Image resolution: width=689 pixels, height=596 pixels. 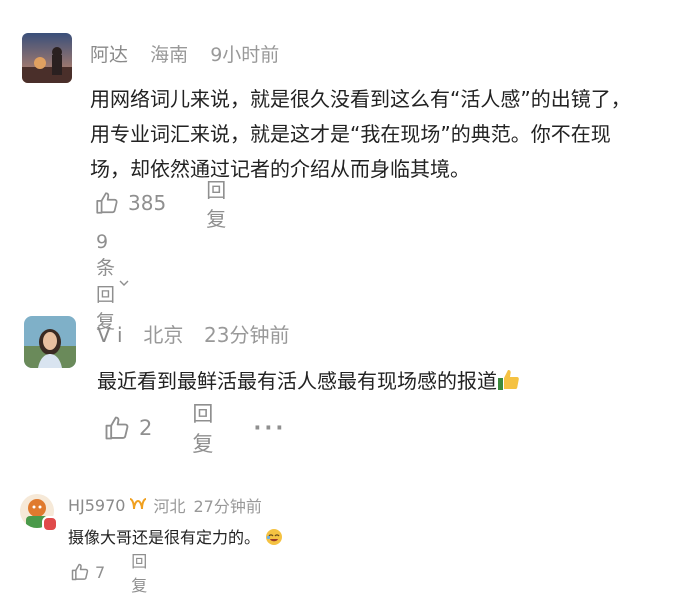 What do you see at coordinates (147, 203) in the screenshot?
I see `like-count: 385` at bounding box center [147, 203].